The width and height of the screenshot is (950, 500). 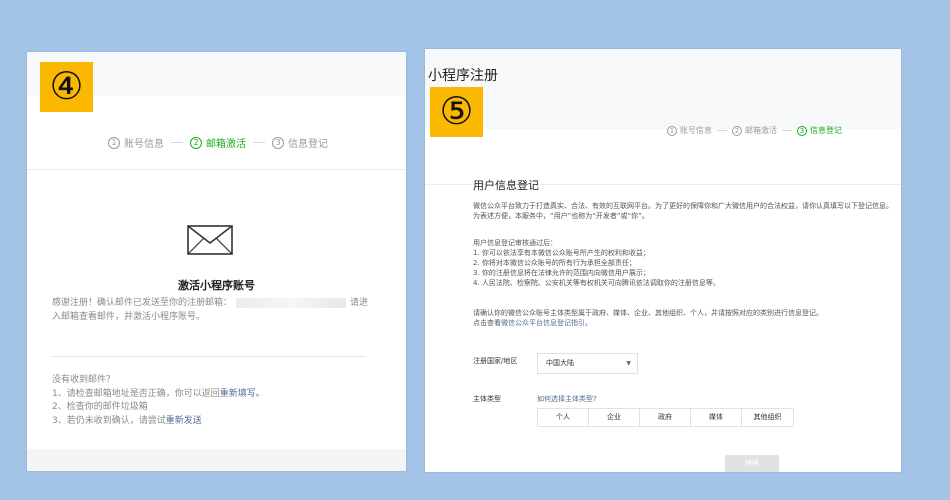 I want to click on help-text: 3、若仍未收到确认，请尝试, so click(x=109, y=420).